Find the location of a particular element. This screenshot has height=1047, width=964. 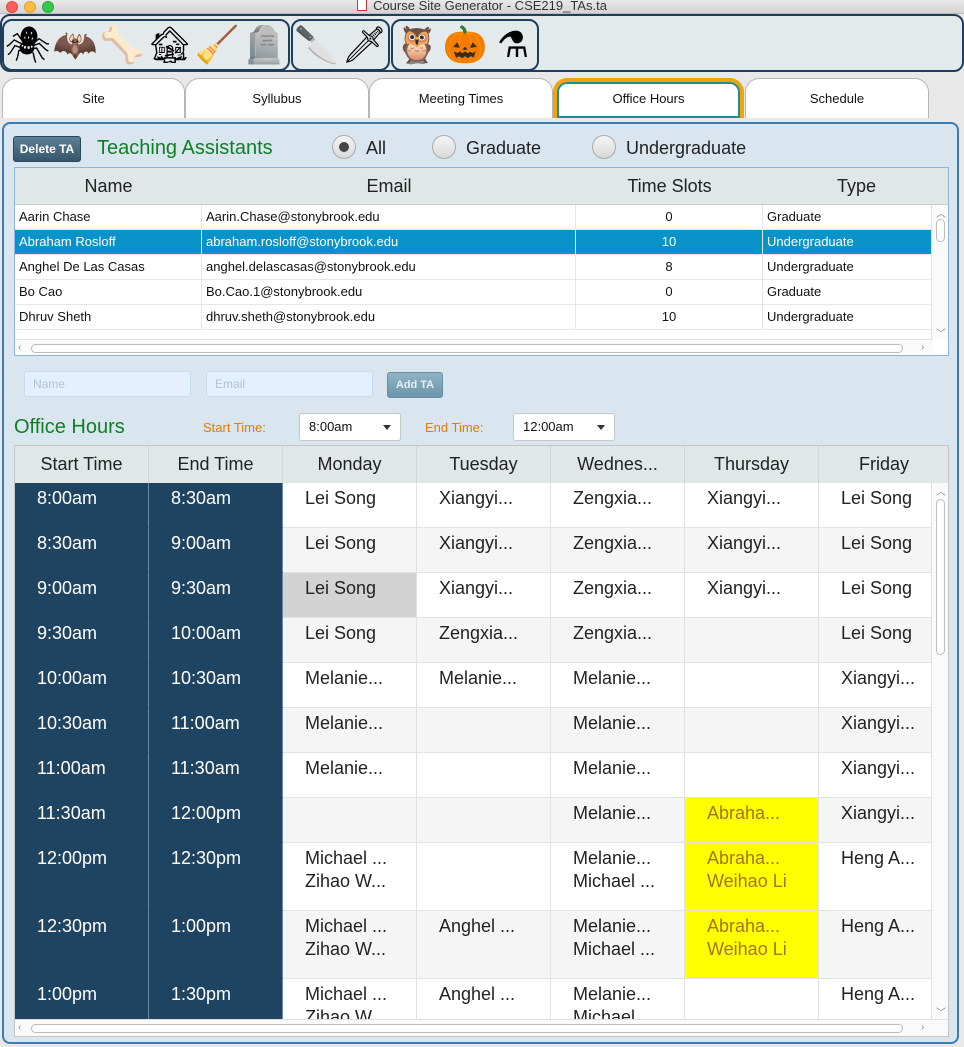

start-time-select: 8:00am is located at coordinates (350, 427).